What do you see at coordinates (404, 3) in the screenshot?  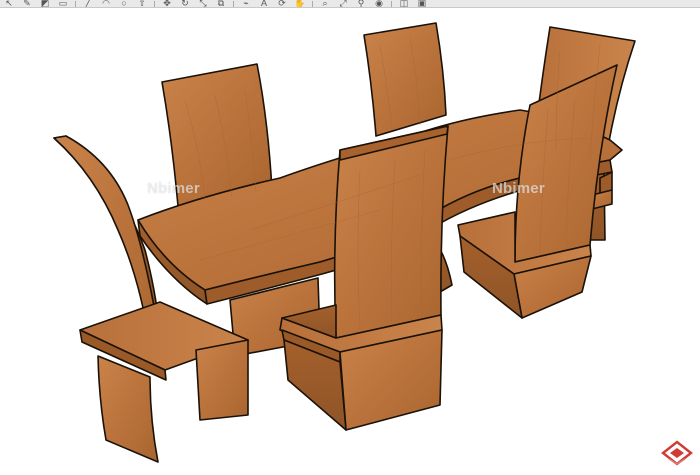 I see `section-tool: ◫` at bounding box center [404, 3].